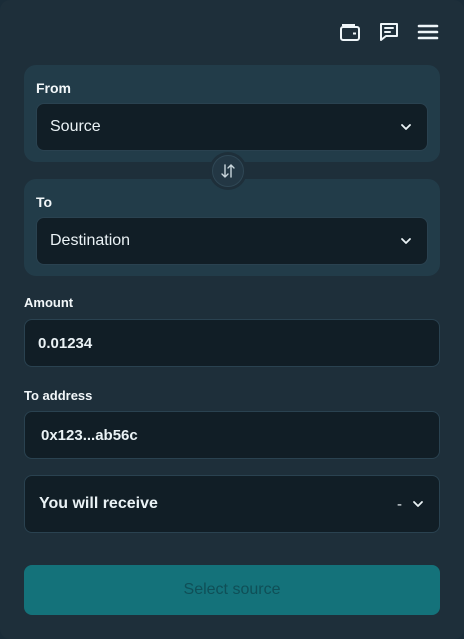  I want to click on to-select: Destination, so click(232, 241).